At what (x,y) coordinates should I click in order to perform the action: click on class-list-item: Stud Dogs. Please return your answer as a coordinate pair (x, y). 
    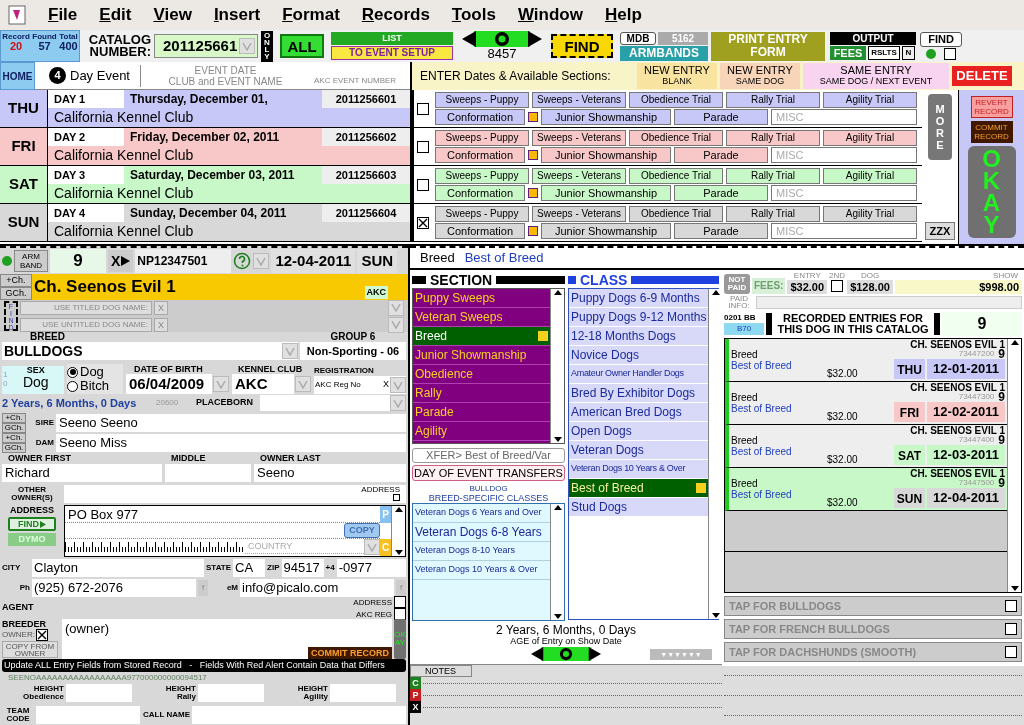
    Looking at the image, I should click on (639, 507).